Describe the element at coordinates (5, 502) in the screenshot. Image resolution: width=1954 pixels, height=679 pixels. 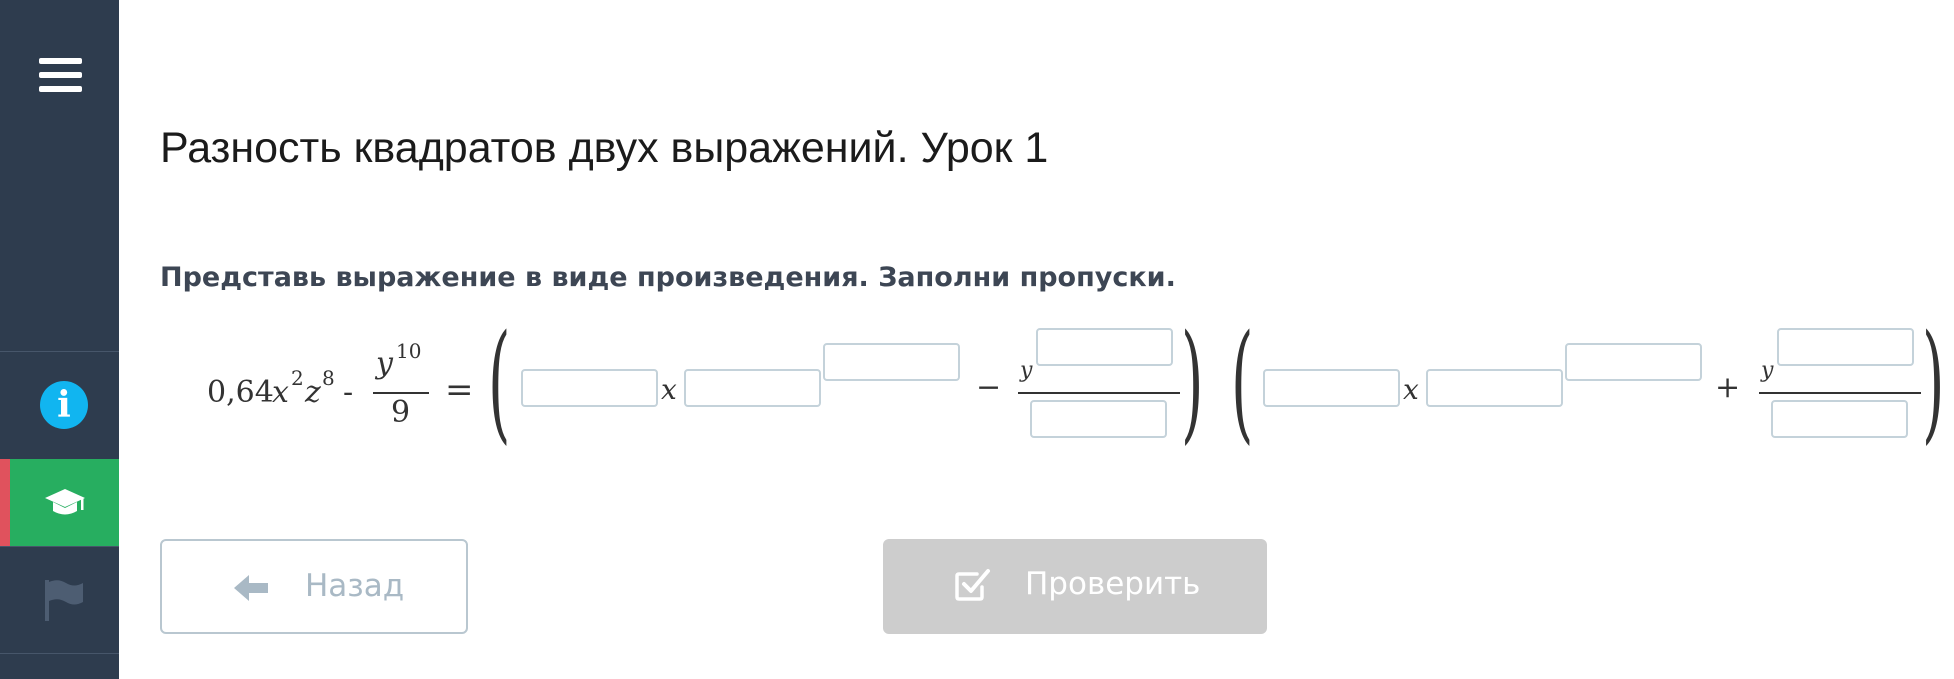
I see `active-marker` at that location.